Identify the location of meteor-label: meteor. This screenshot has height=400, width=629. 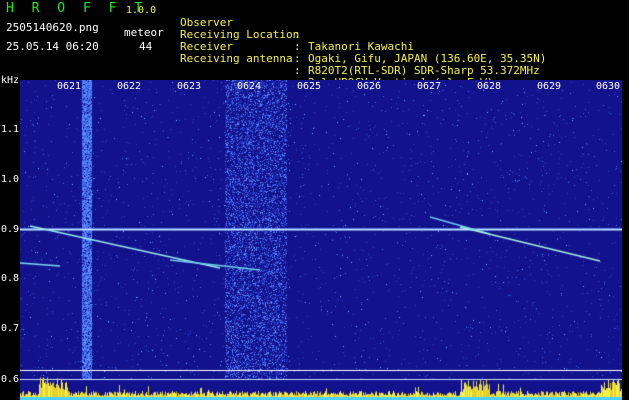
(144, 32).